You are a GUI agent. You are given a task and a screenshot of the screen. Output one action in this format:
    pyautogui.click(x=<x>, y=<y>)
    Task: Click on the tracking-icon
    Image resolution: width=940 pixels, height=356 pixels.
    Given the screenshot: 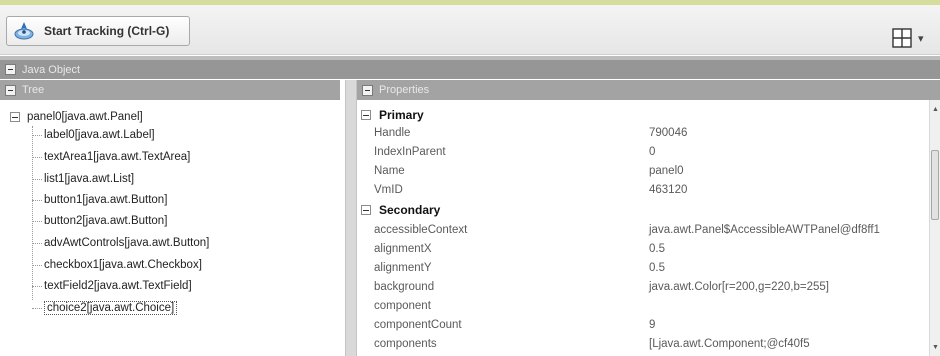 What is the action you would take?
    pyautogui.click(x=24, y=31)
    